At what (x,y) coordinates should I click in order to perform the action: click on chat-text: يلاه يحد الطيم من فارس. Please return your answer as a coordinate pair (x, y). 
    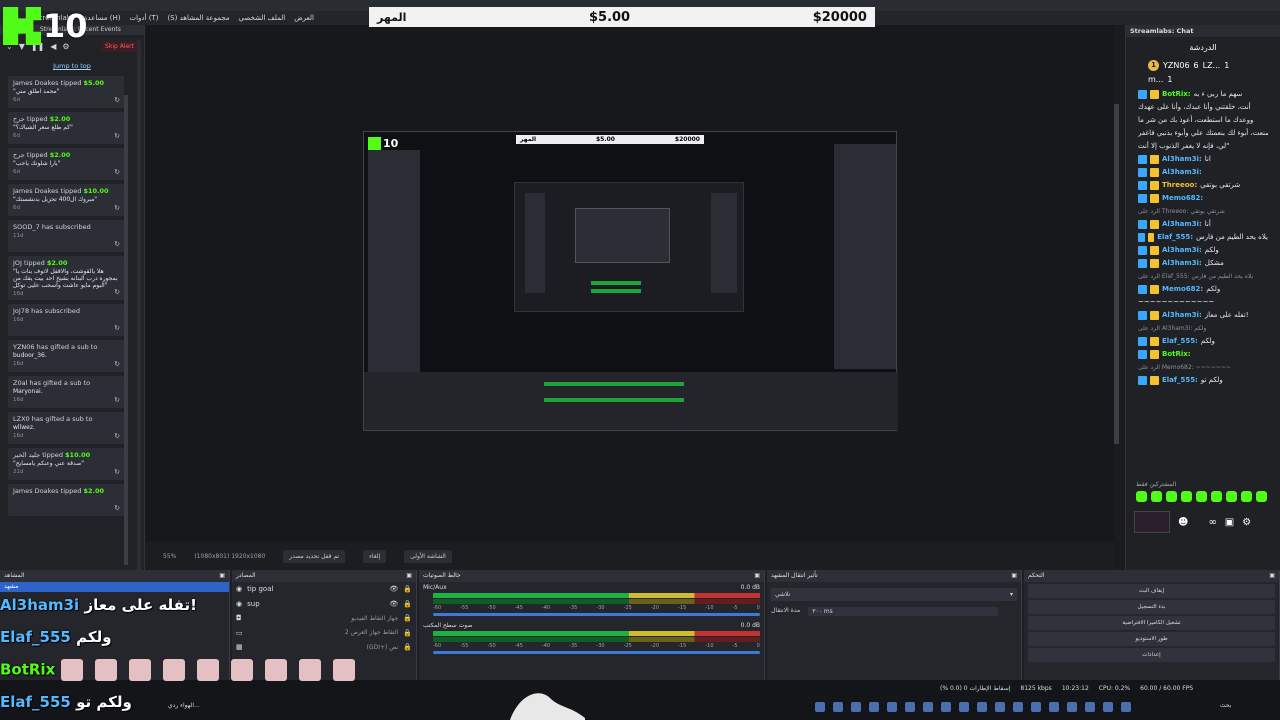
    Looking at the image, I should click on (1232, 237).